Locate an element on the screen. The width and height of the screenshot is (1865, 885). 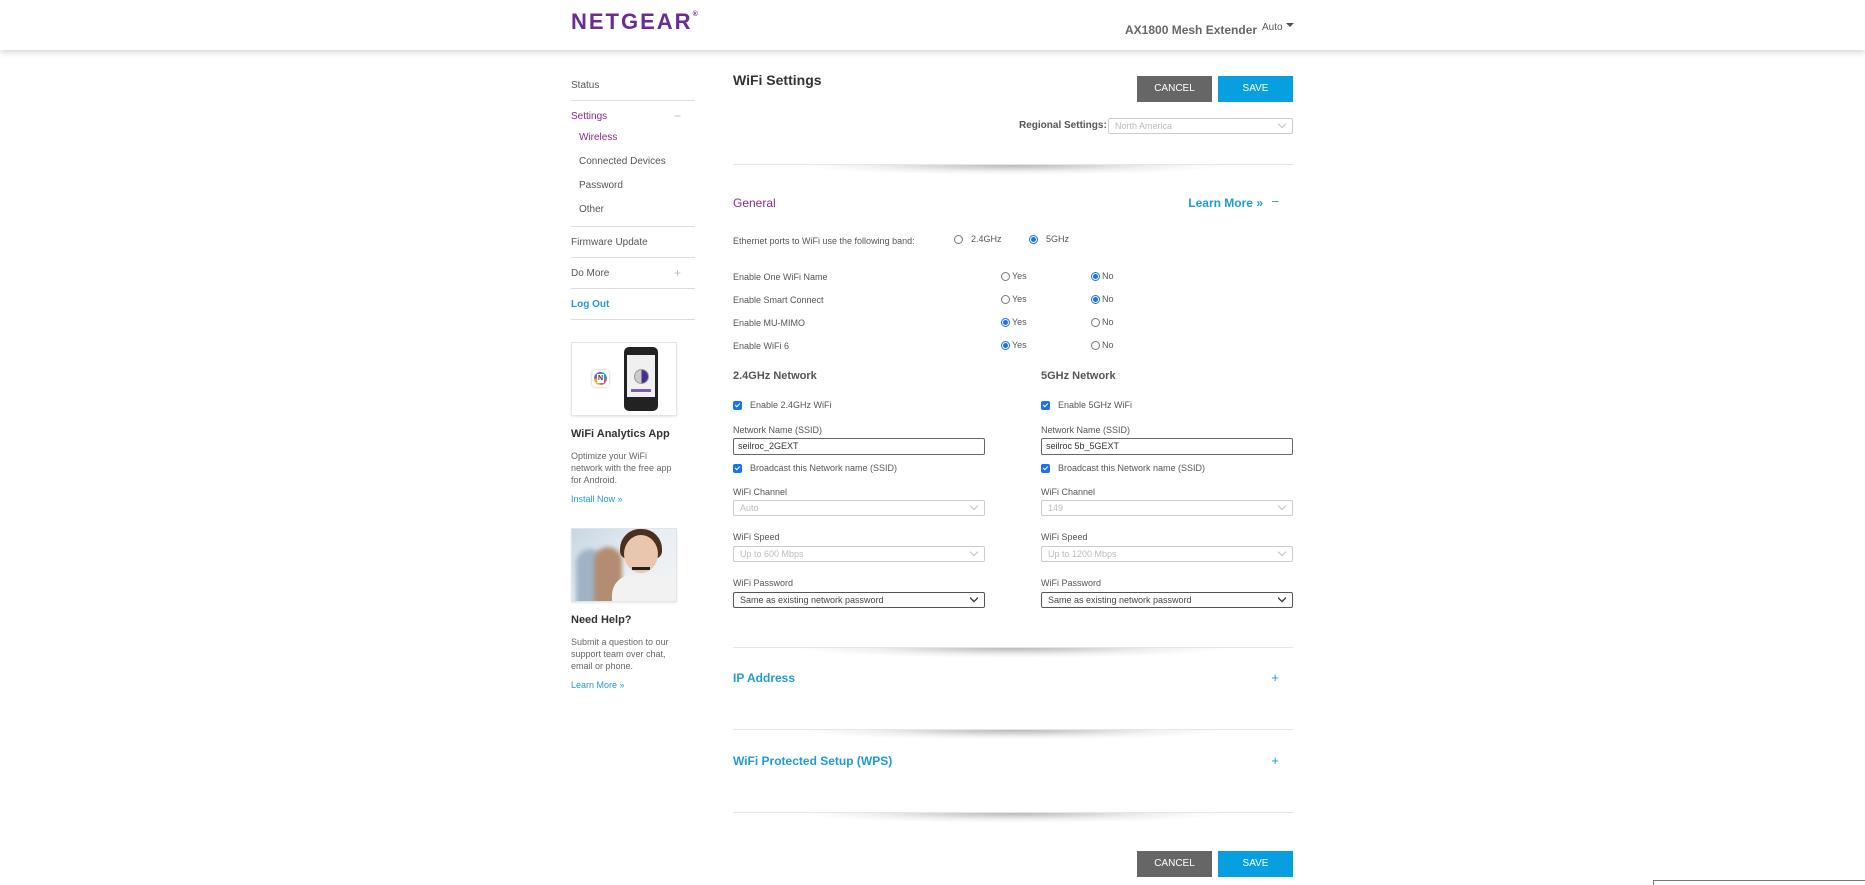
regional-settings-label: Regional Settings: is located at coordinates (1063, 125).